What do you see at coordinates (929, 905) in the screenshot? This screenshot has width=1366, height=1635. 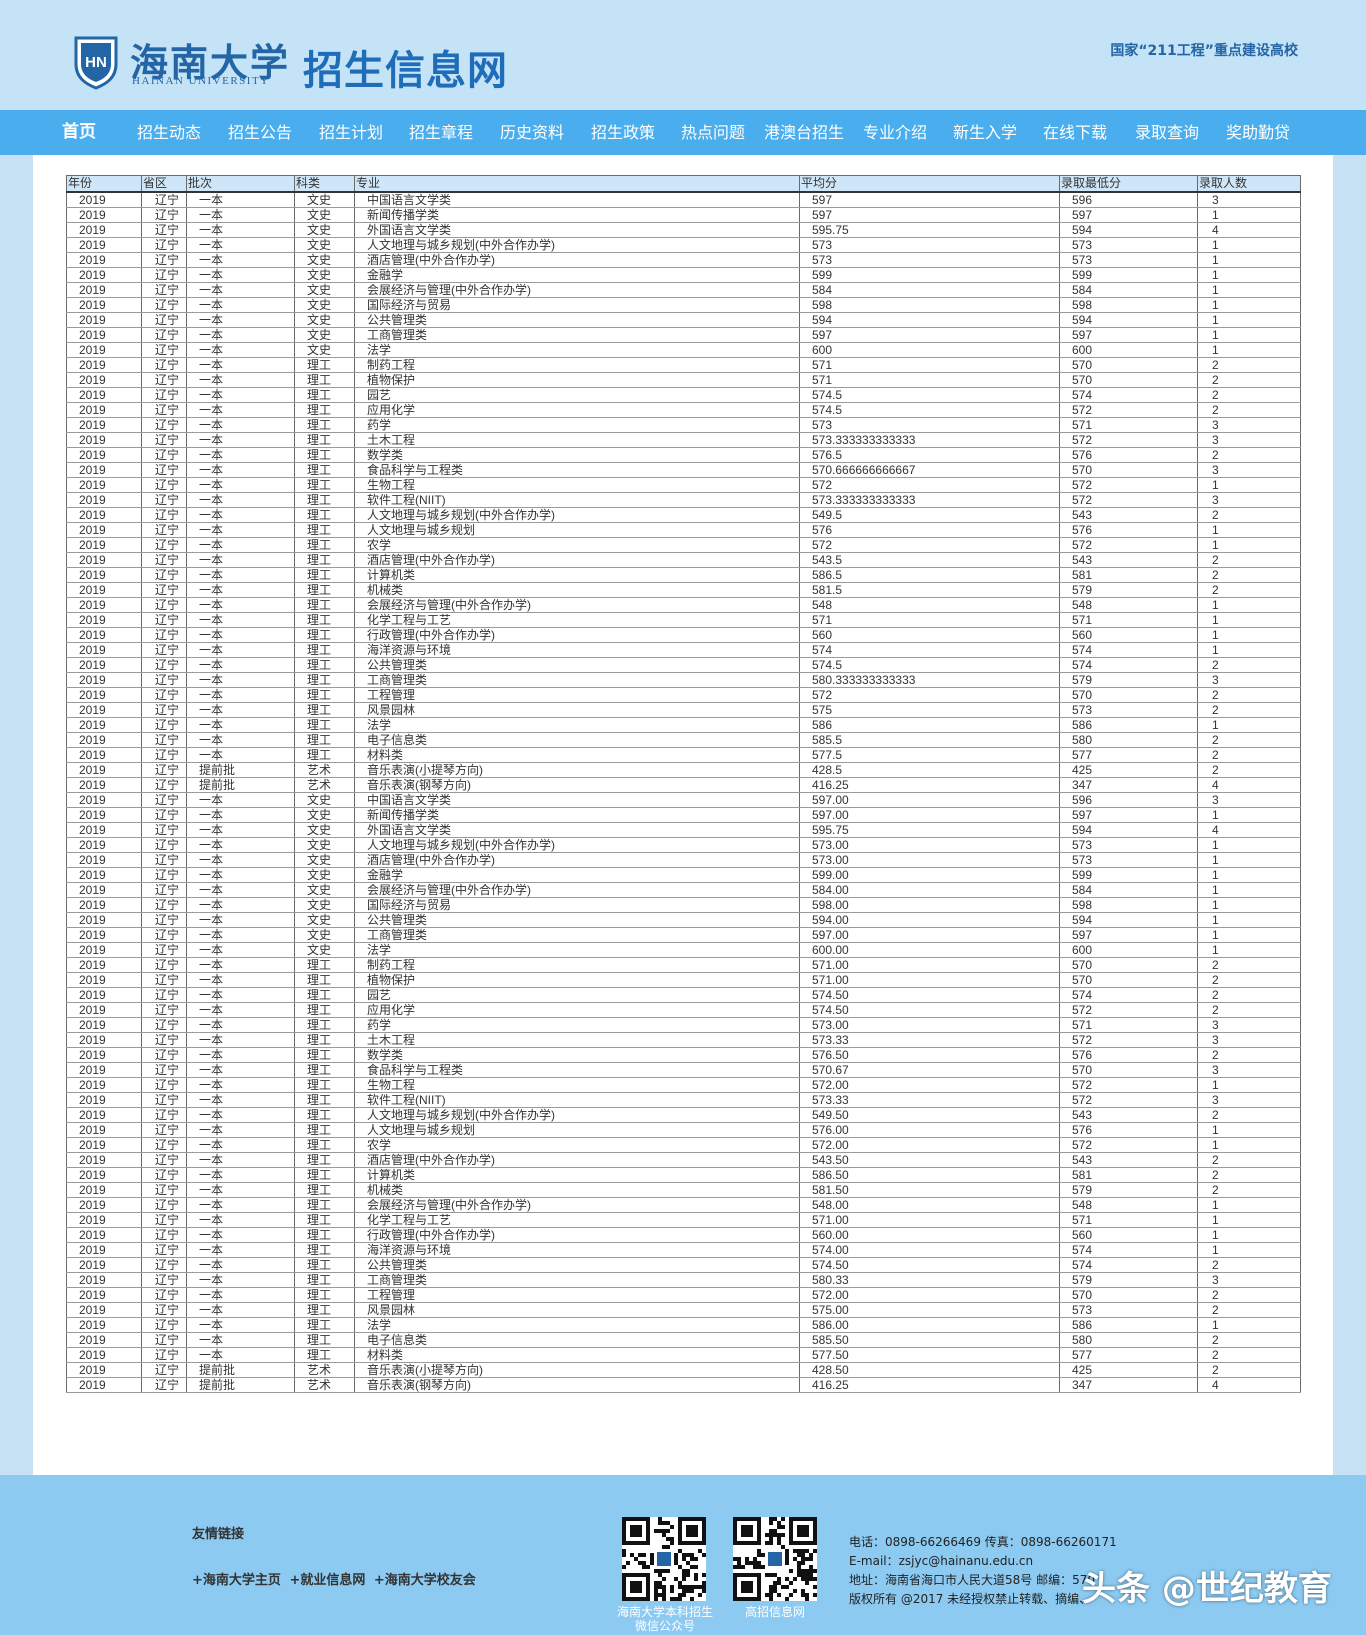 I see `cell-average-score: 598.00` at bounding box center [929, 905].